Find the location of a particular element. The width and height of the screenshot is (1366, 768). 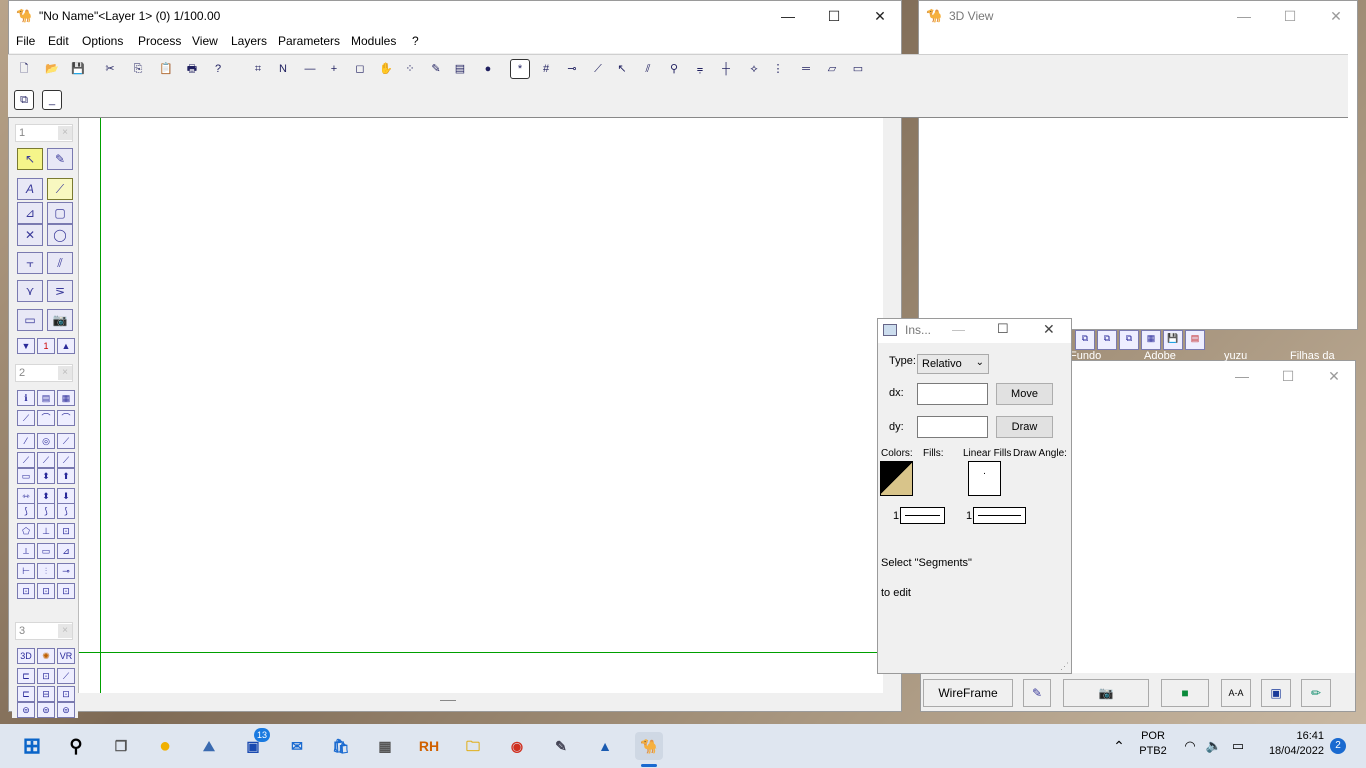

toolbar-button-31: ▭ is located at coordinates (858, 69).